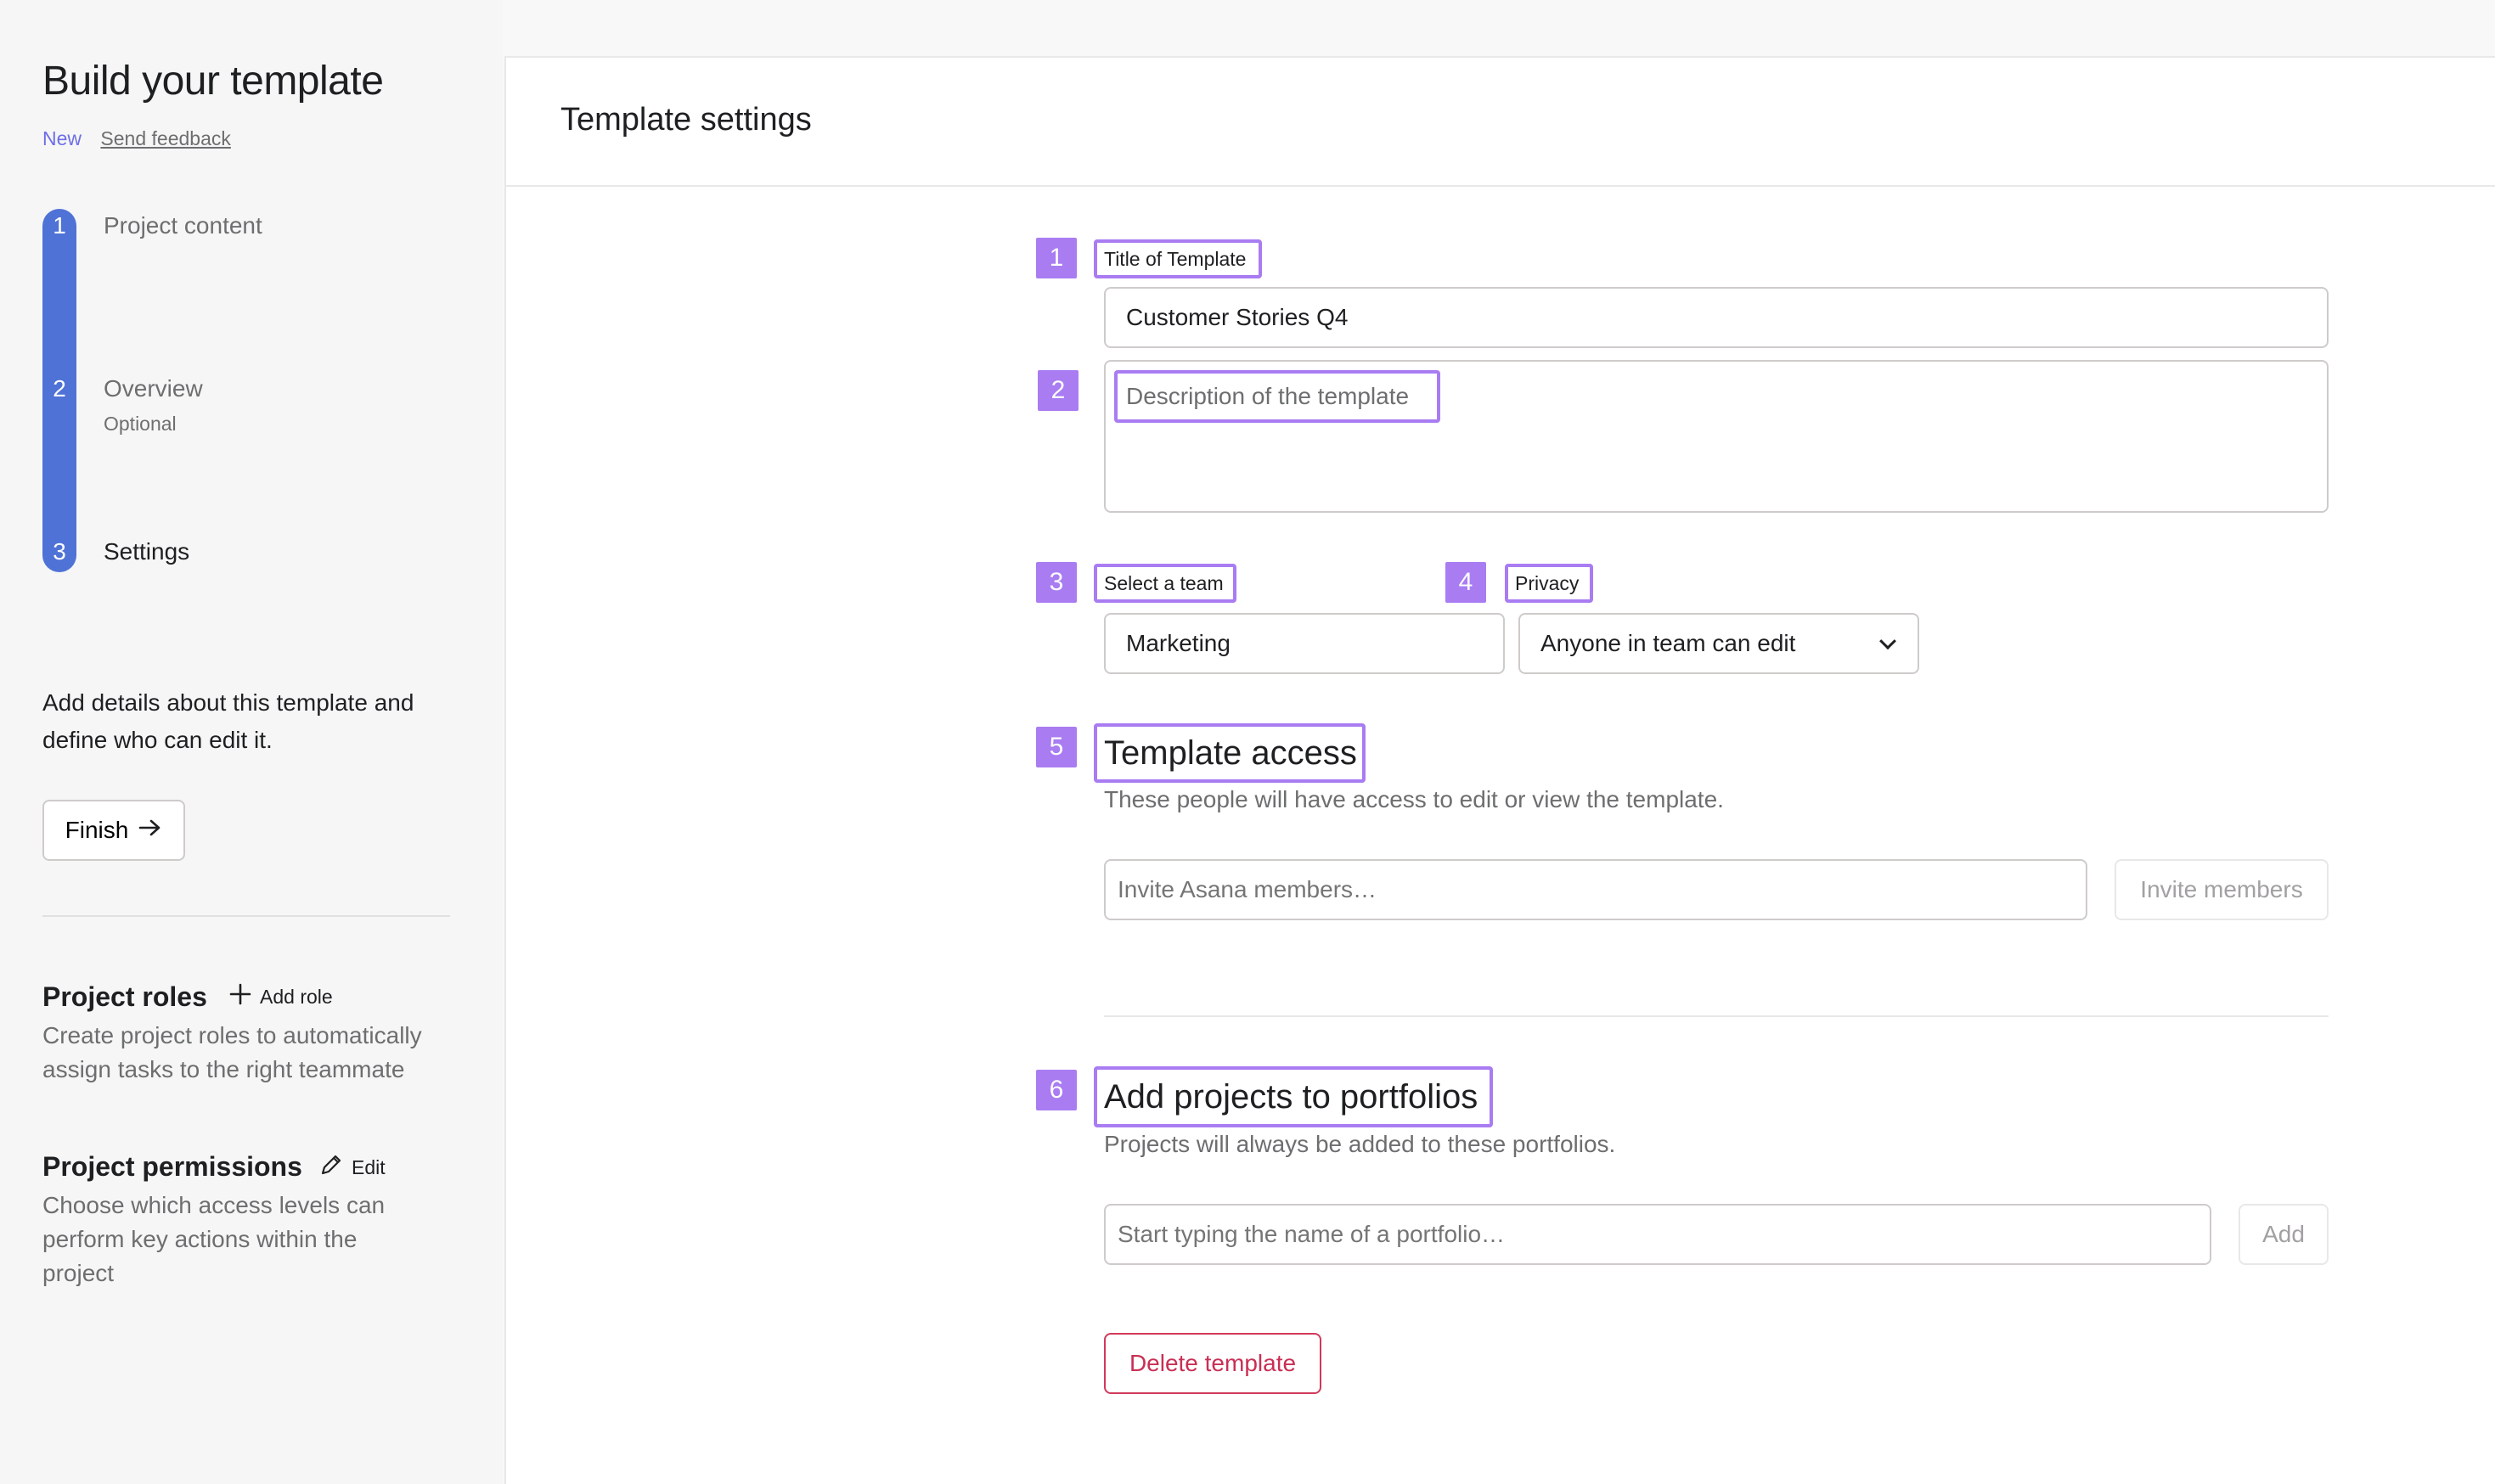  What do you see at coordinates (2222, 890) in the screenshot?
I see `invite-members-button: Invite members` at bounding box center [2222, 890].